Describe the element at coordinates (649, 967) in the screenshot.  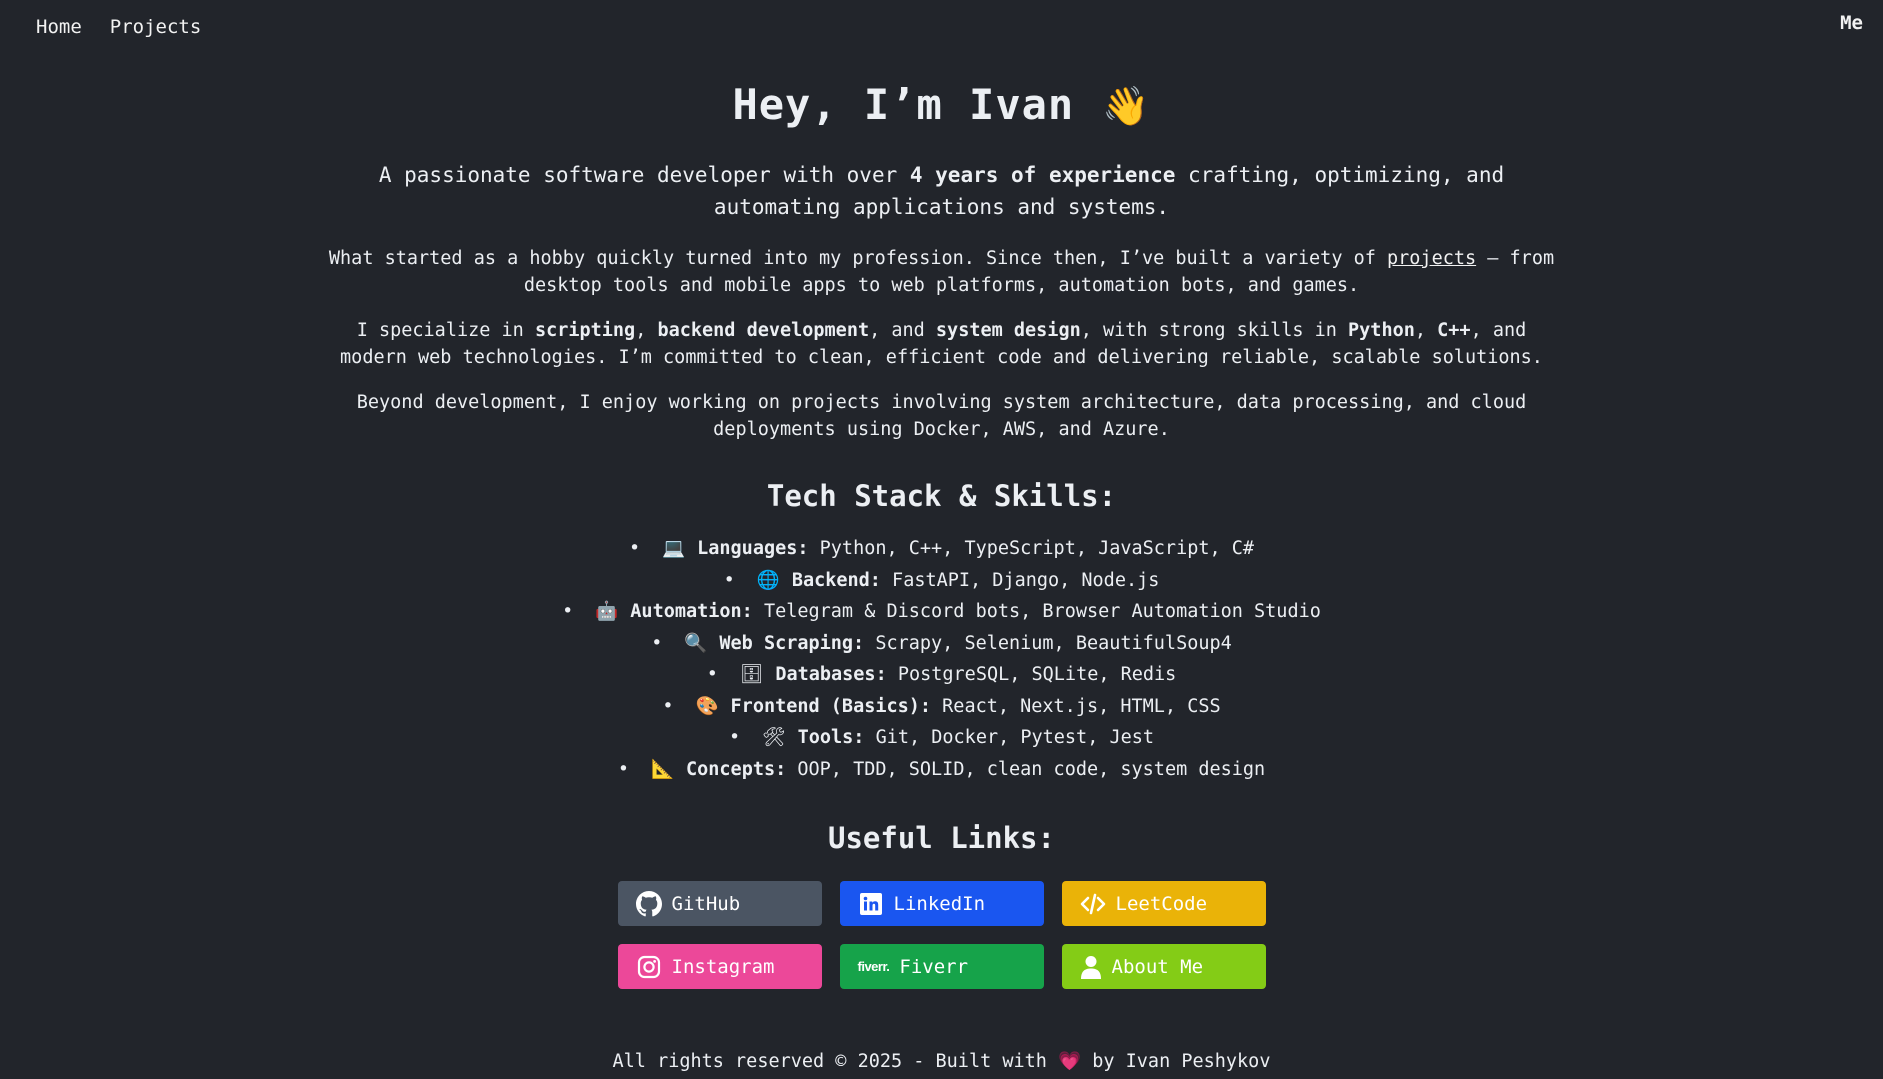
I see `instagram-icon` at that location.